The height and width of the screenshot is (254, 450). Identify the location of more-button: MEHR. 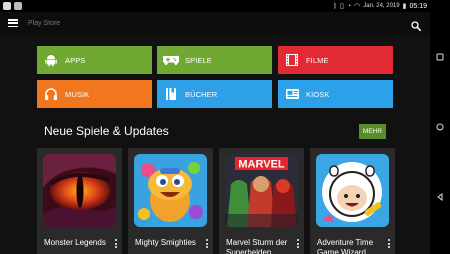
(372, 131).